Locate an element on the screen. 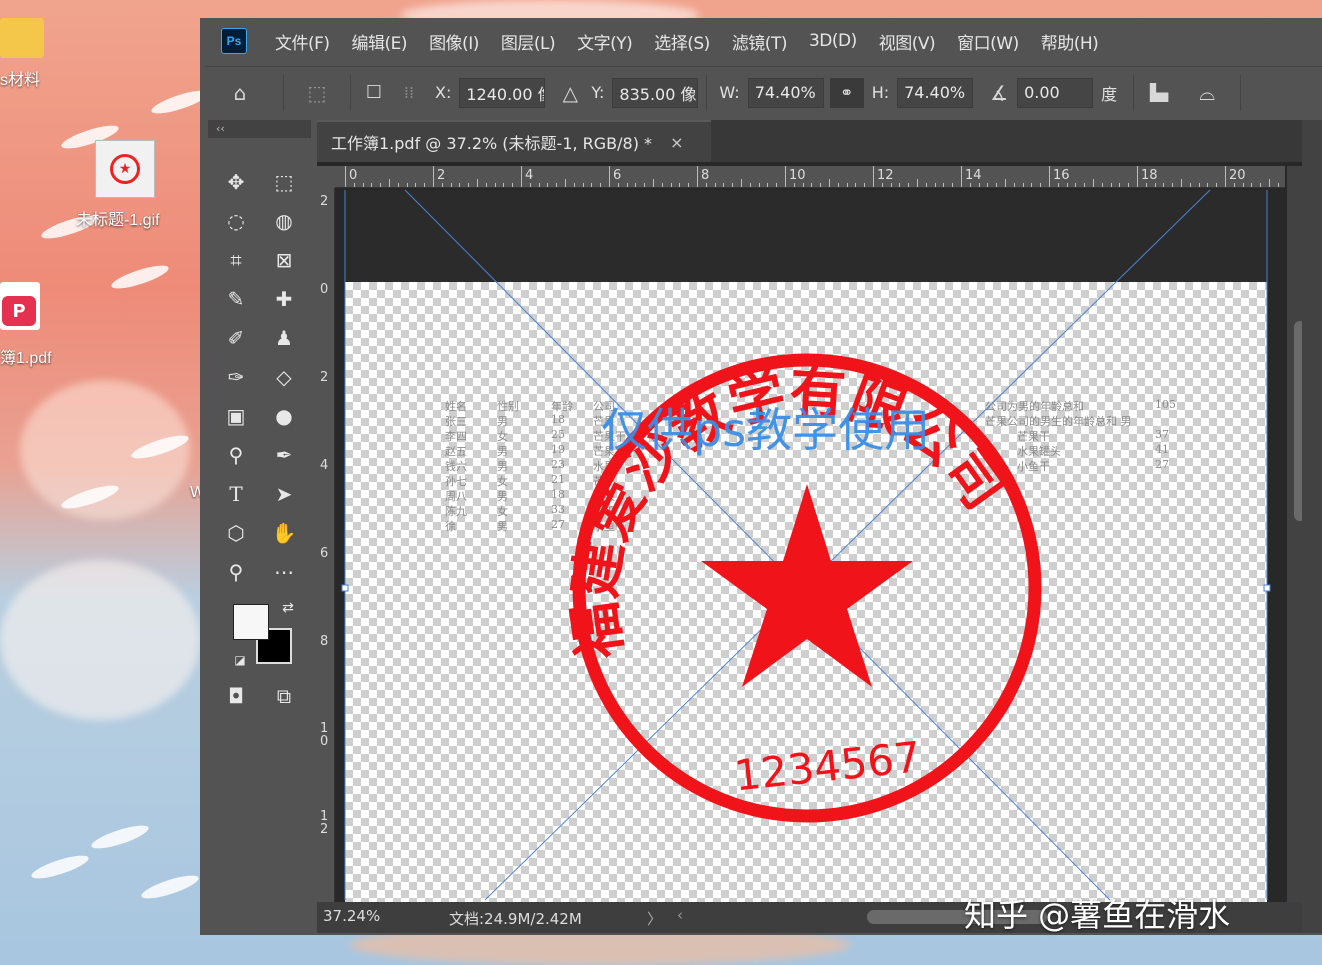 This screenshot has width=1322, height=965. eraser-tool-icon: ◇ is located at coordinates (284, 377).